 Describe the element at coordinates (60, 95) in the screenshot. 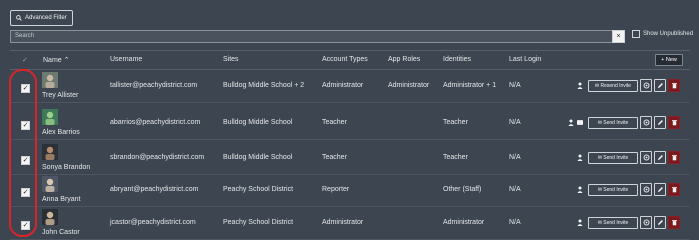

I see `user-name: Trey Allister` at that location.